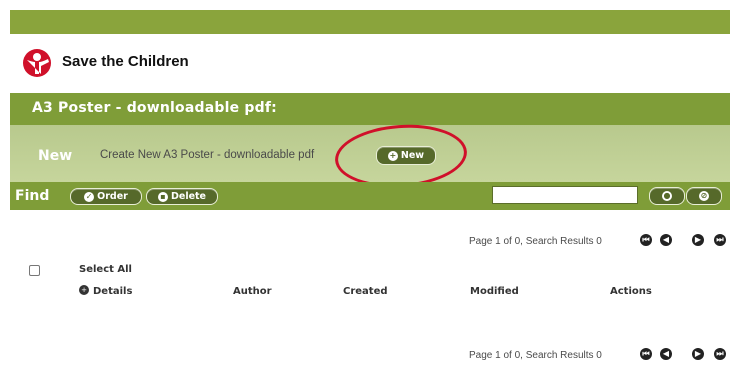 This screenshot has width=730, height=379. What do you see at coordinates (84, 290) in the screenshot?
I see `details-icon: +` at bounding box center [84, 290].